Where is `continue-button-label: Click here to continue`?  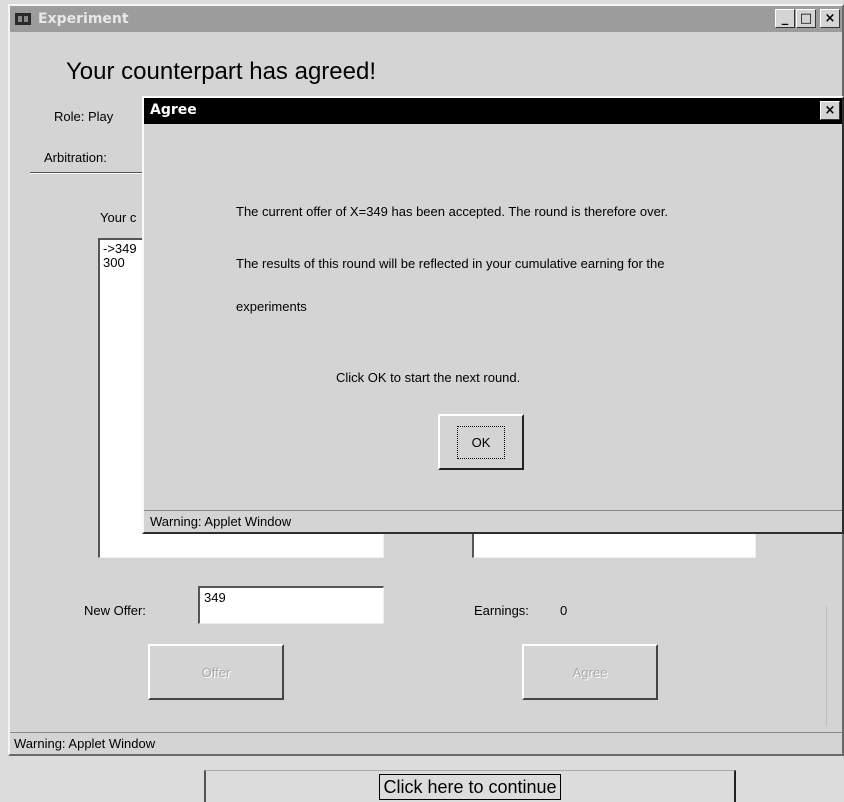 continue-button-label: Click here to continue is located at coordinates (470, 786).